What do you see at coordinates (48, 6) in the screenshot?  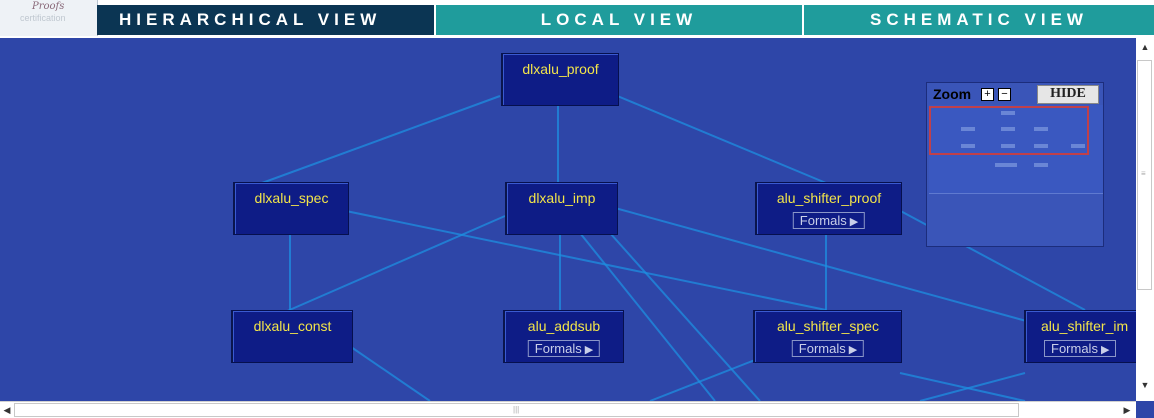 I see `logo-text: Proofs` at bounding box center [48, 6].